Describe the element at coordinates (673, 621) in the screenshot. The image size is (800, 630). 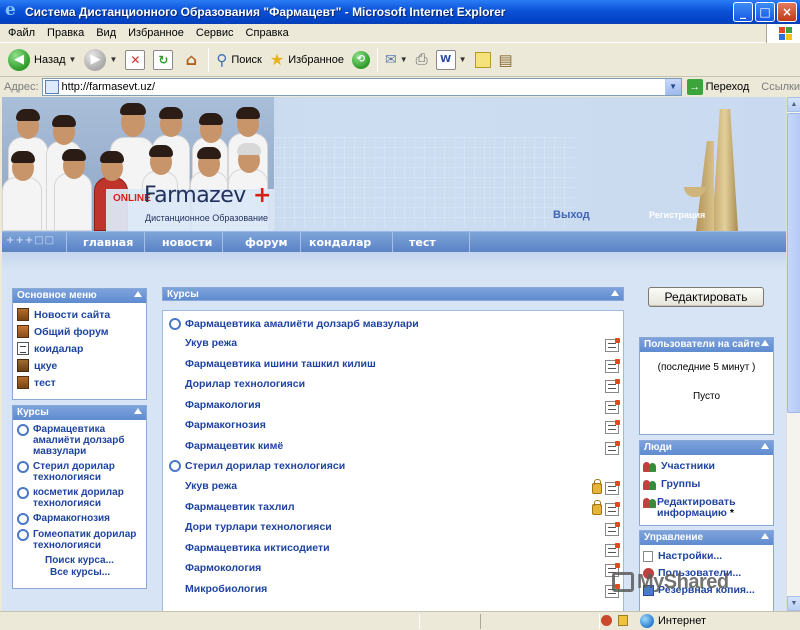
I see `security-zone: Интернет` at that location.